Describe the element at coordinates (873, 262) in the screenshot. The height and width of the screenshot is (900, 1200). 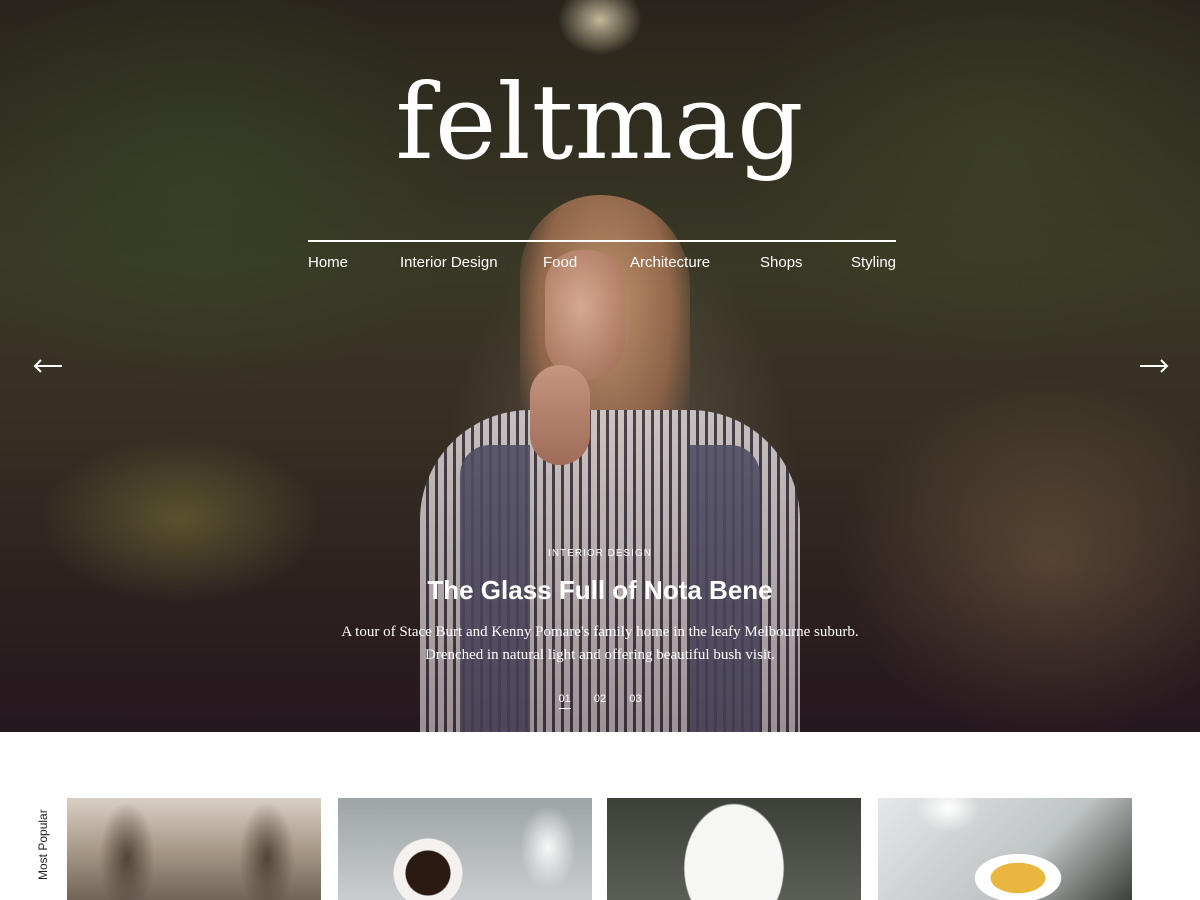
I see `nav-item-styling: Styling` at that location.